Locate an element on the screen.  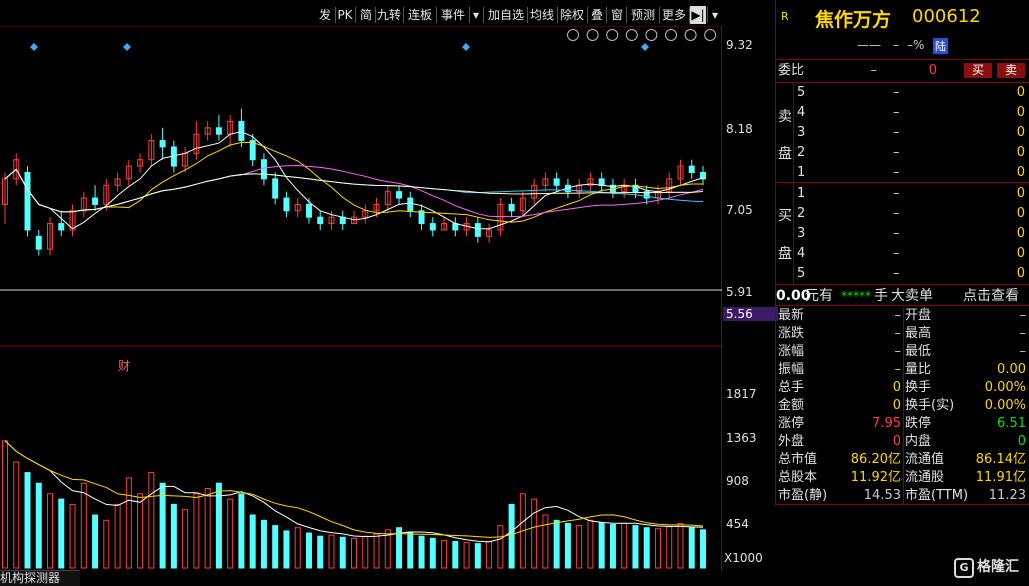
sell-button: 卖 is located at coordinates (1011, 70).